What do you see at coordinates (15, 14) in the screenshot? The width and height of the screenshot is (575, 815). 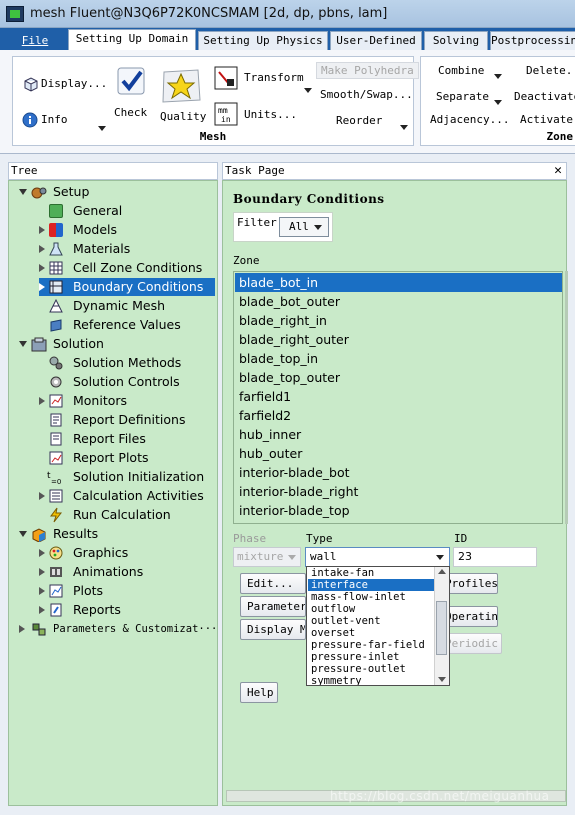 I see `fluent-app-icon` at bounding box center [15, 14].